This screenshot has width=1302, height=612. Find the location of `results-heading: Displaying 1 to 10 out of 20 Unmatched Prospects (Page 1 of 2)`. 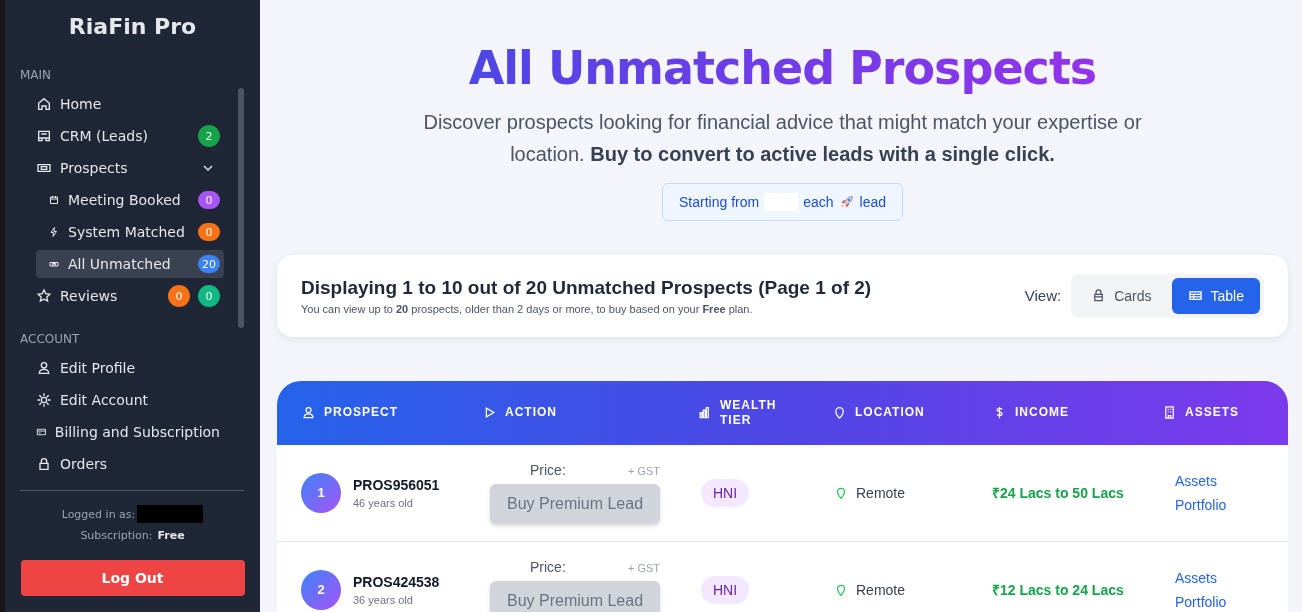

results-heading: Displaying 1 to 10 out of 20 Unmatched Prospects (Page 1 of 2) is located at coordinates (587, 287).